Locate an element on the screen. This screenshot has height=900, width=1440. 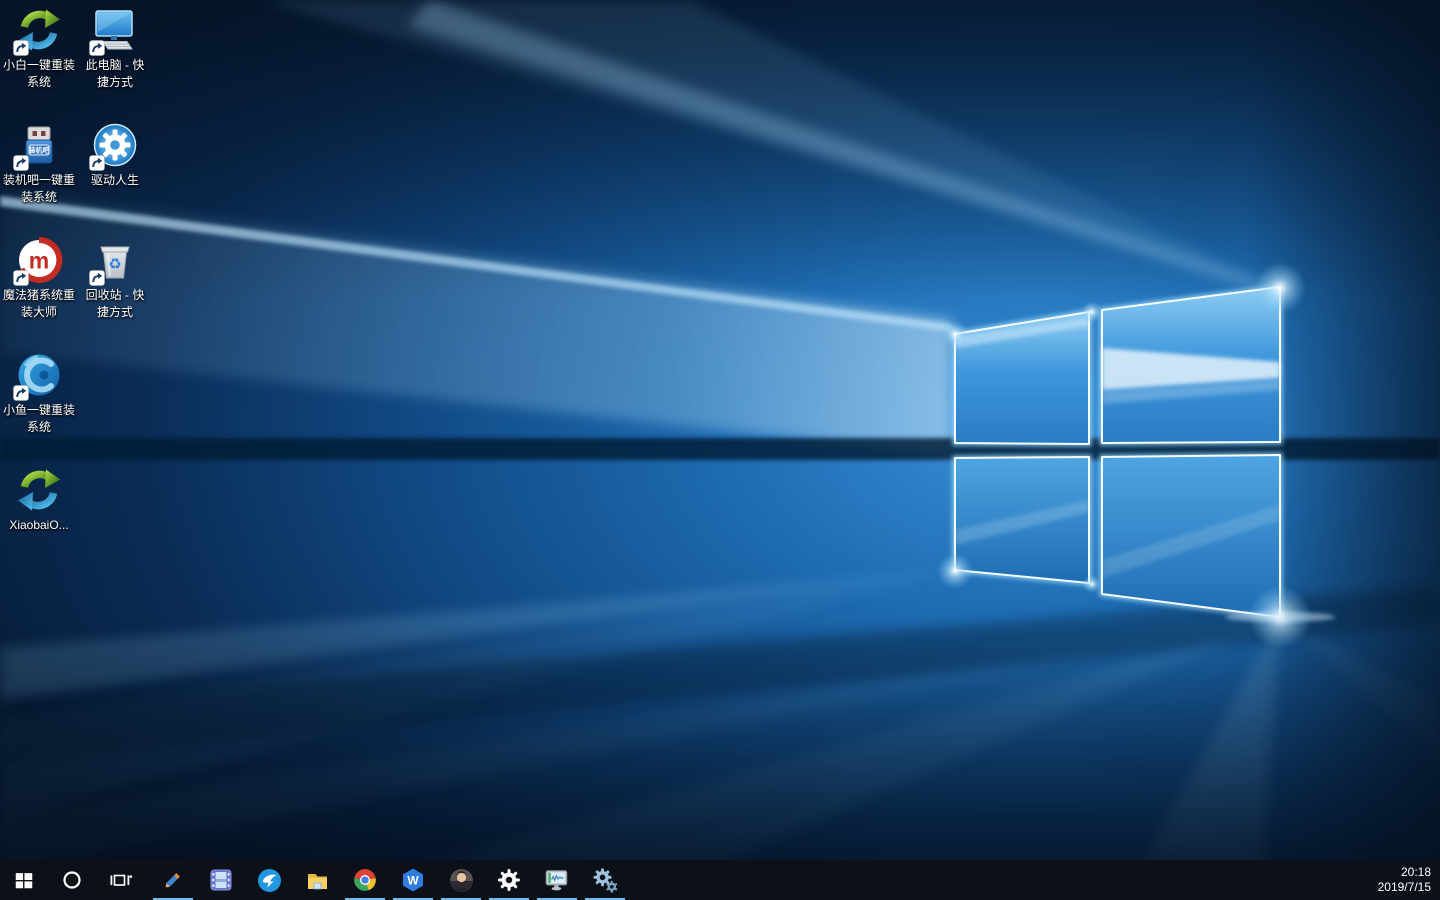
svg-text: 装机吧 is located at coordinates (39, 150).